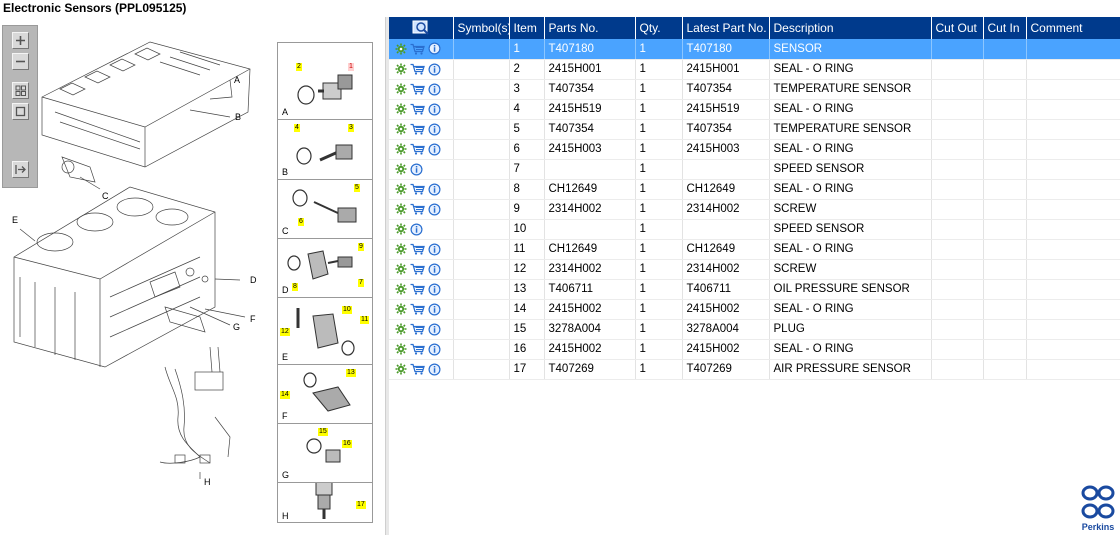 The height and width of the screenshot is (535, 1120). I want to click on zoom-in-button, so click(20, 40).